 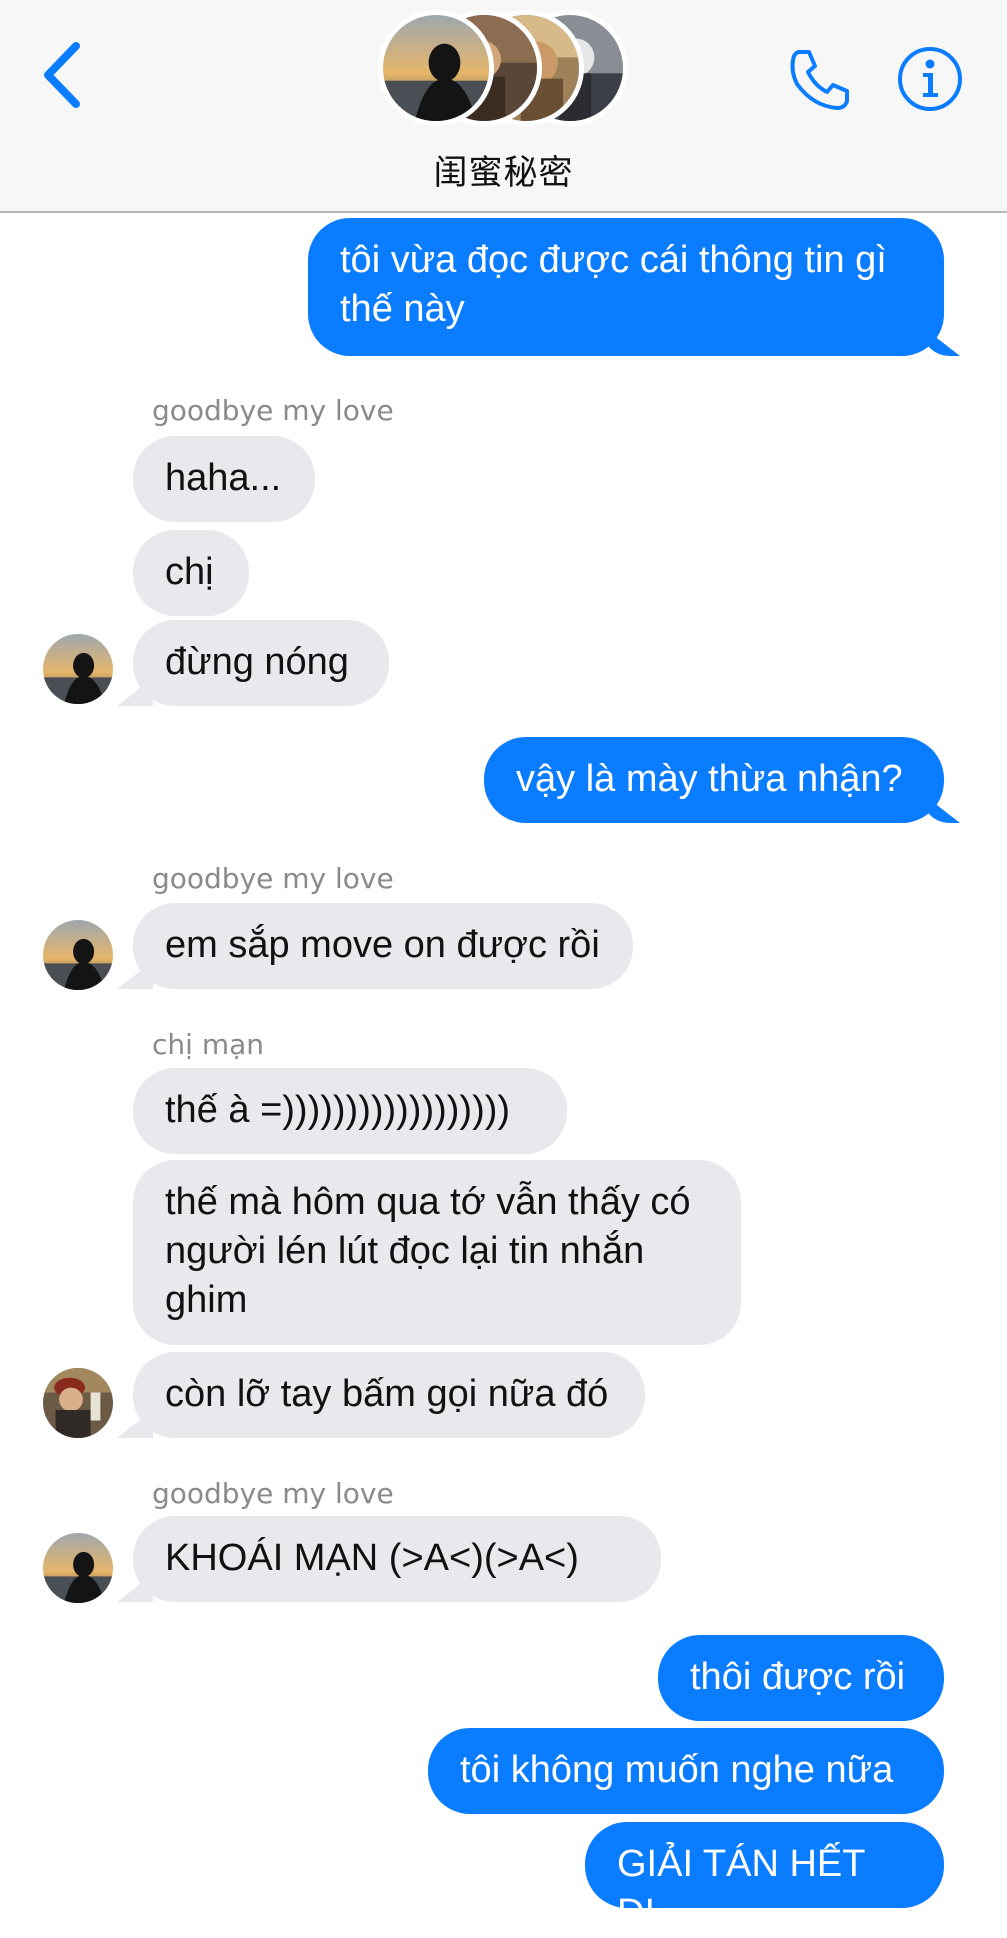 I want to click on message-bubble-incoming: đừng nóng, so click(x=261, y=663).